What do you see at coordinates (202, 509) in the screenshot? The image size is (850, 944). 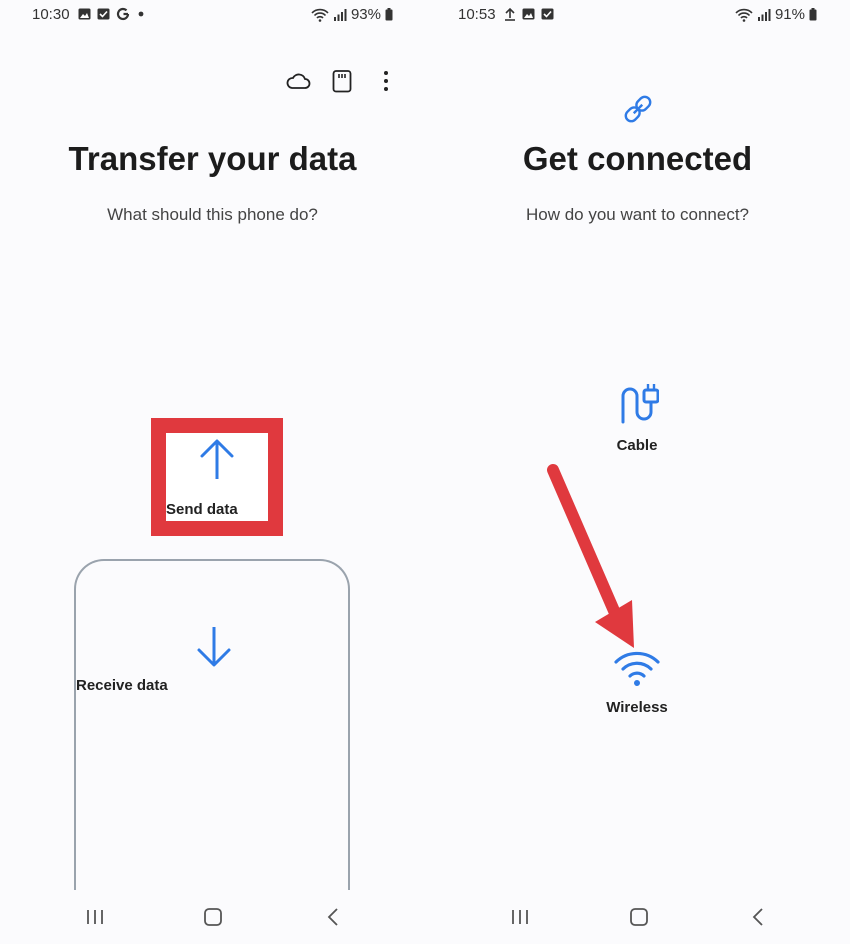 I see `send-data-label: Send data` at bounding box center [202, 509].